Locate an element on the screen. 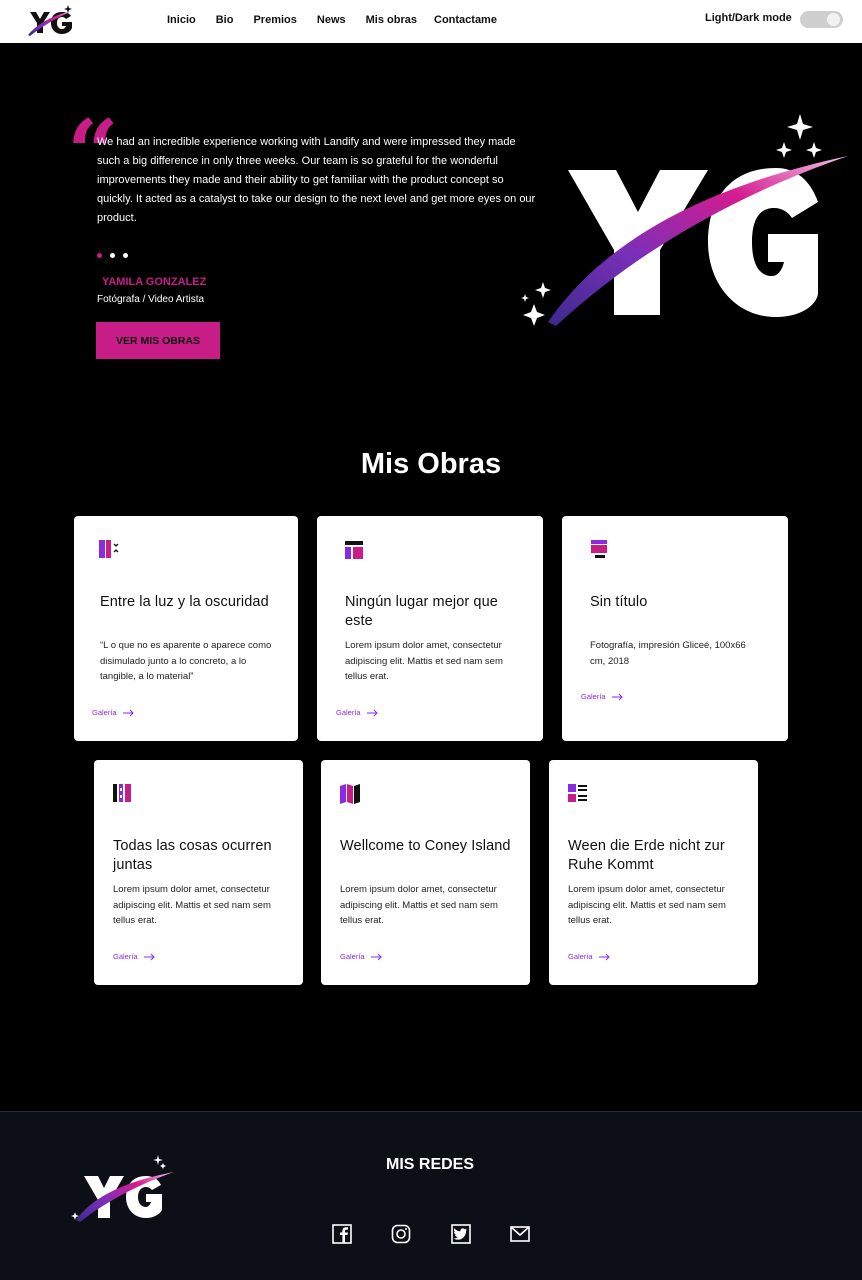 This screenshot has width=862, height=1280. carousel-dots is located at coordinates (112, 255).